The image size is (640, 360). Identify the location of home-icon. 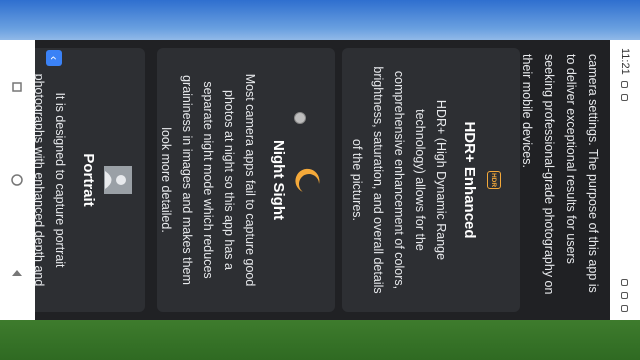
(17, 180).